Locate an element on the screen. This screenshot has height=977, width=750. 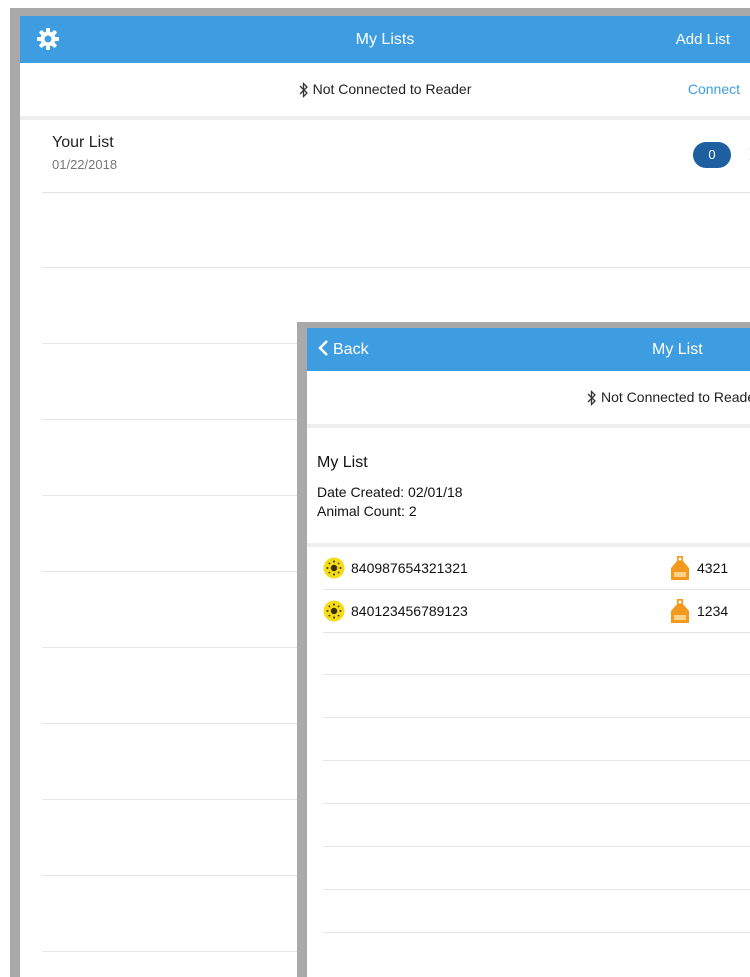
visual-tag-number: 4321 is located at coordinates (713, 568).